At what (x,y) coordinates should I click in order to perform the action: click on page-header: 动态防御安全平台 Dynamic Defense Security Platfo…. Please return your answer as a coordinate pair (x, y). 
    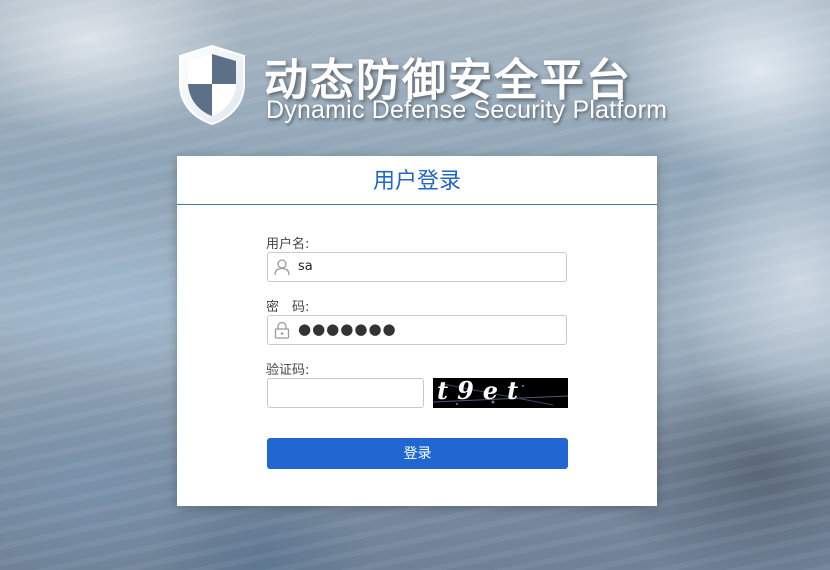
    Looking at the image, I should click on (426, 89).